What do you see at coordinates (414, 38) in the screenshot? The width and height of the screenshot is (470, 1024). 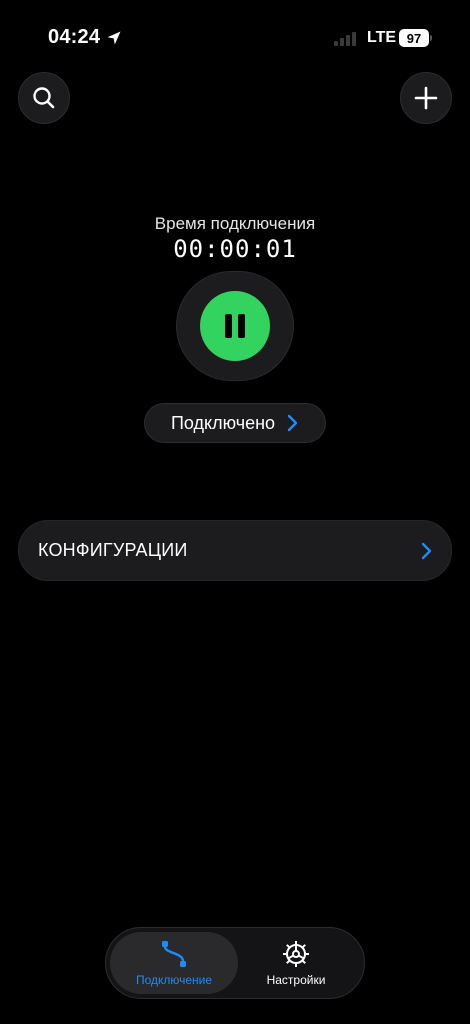 I see `battery-indicator: 97` at bounding box center [414, 38].